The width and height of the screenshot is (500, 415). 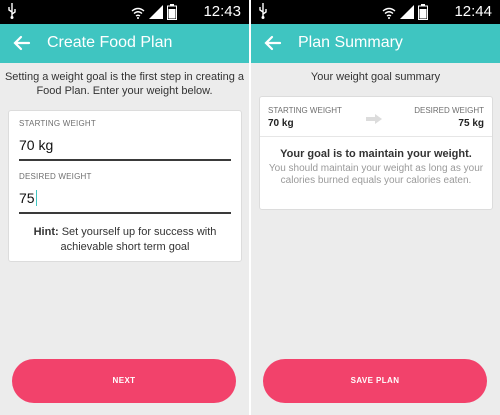 I want to click on starting-weight-underline, so click(x=125, y=160).